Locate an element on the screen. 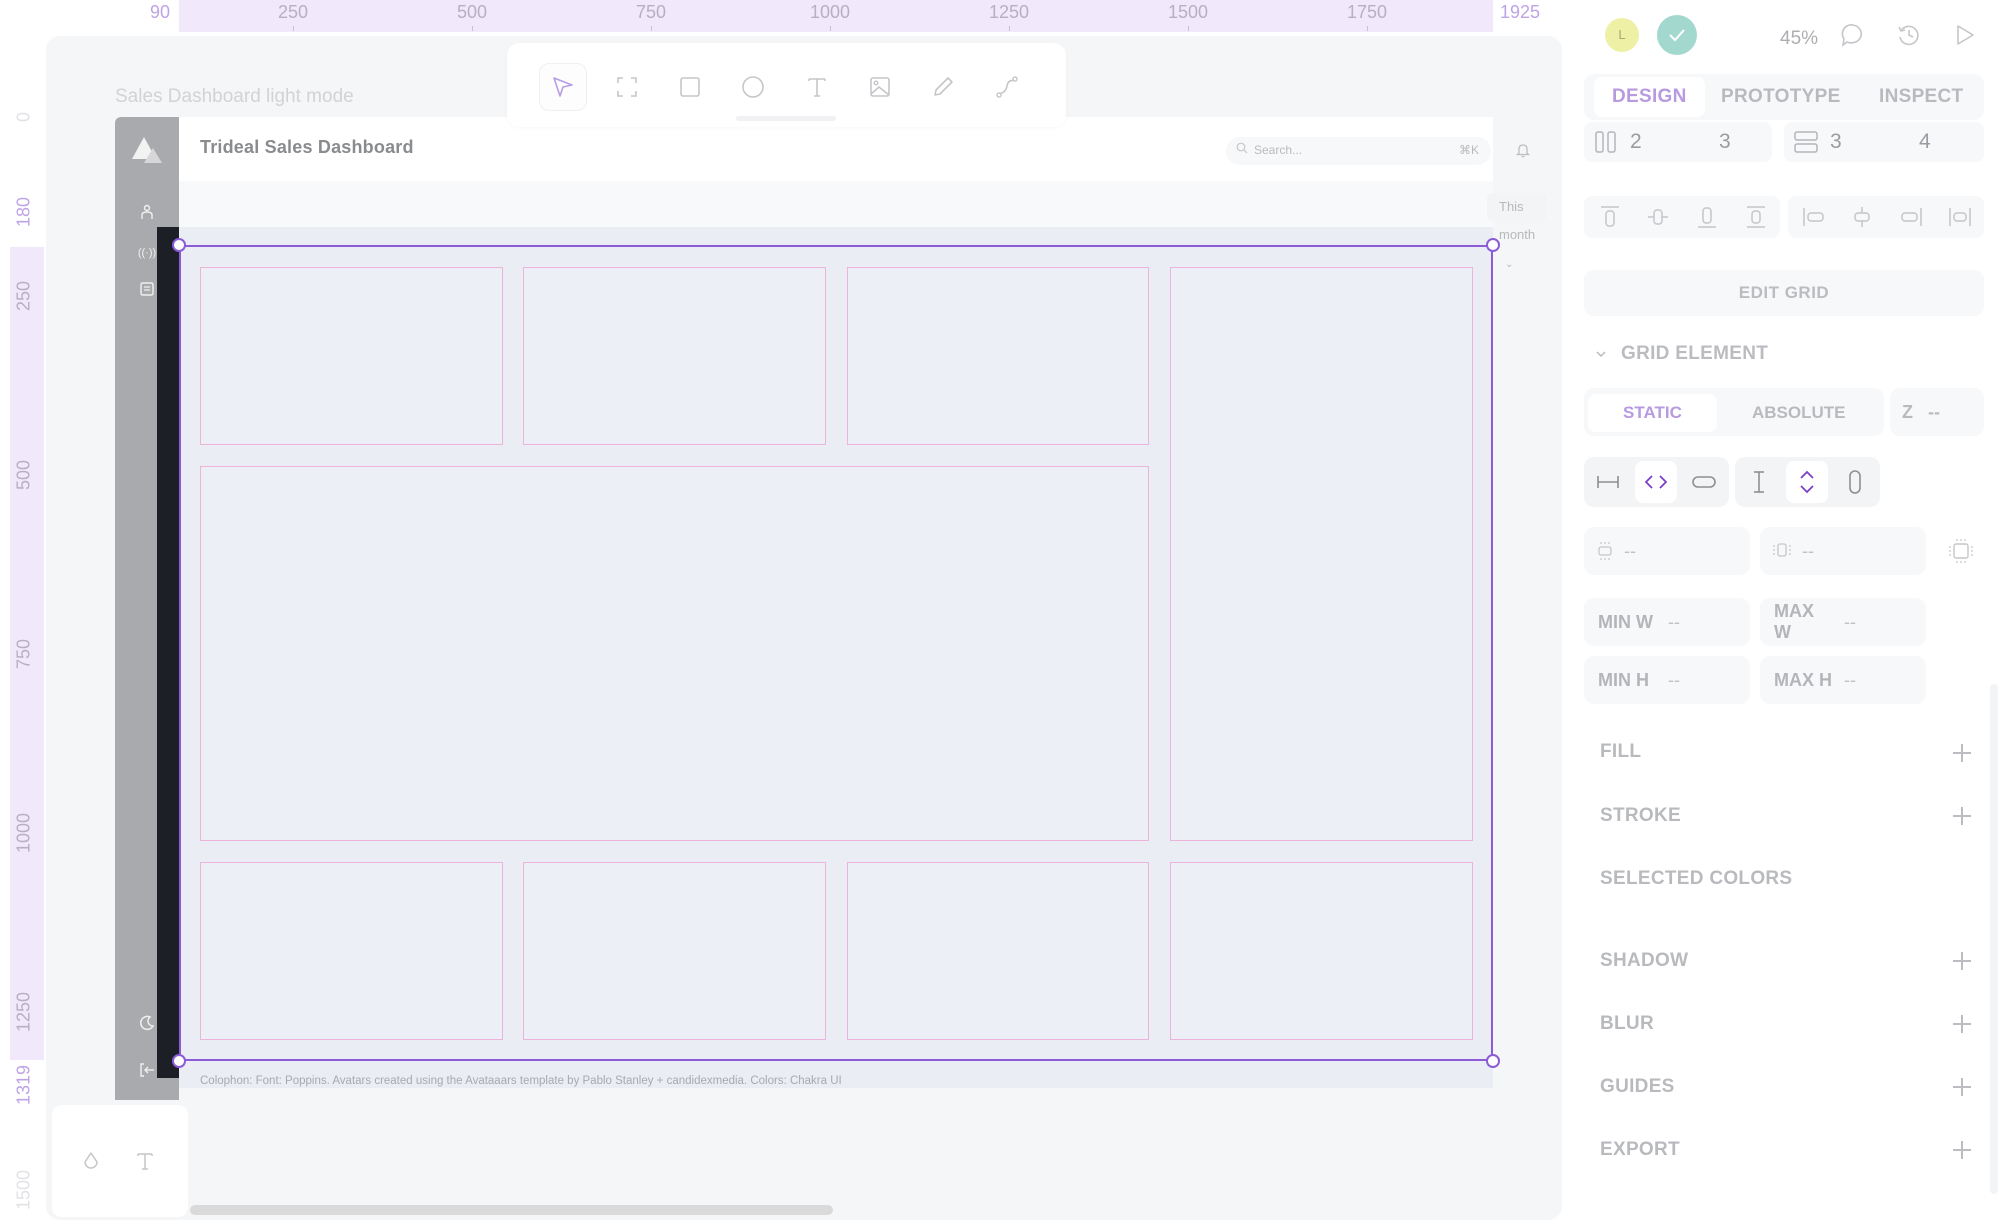 Image resolution: width=2000 pixels, height=1221 pixels. align-bottom-icon is located at coordinates (1707, 217).